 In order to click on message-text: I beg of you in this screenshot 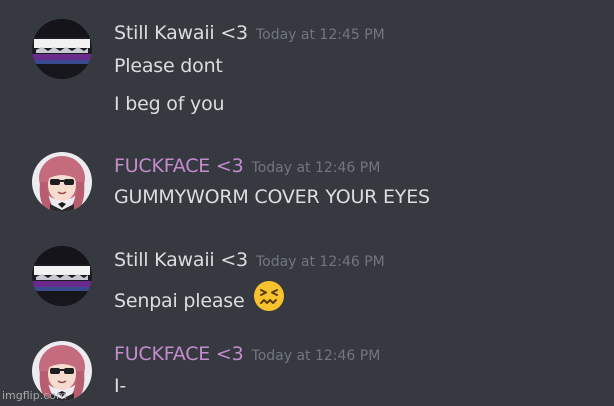, I will do `click(169, 104)`.